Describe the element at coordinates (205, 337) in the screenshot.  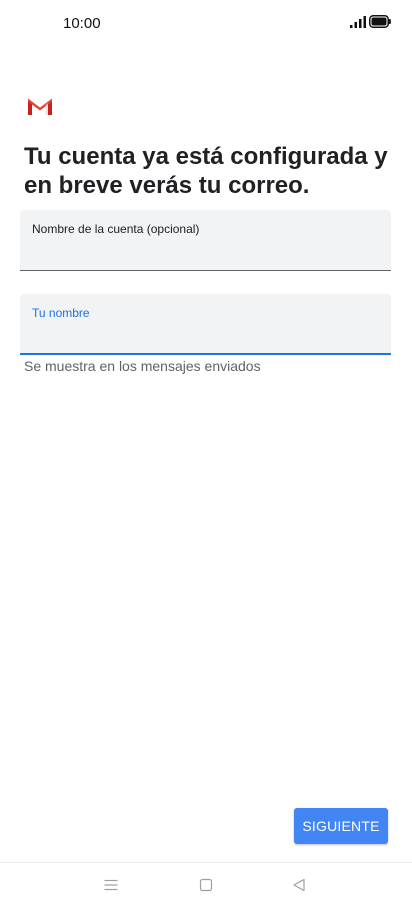
I see `your-name-input` at that location.